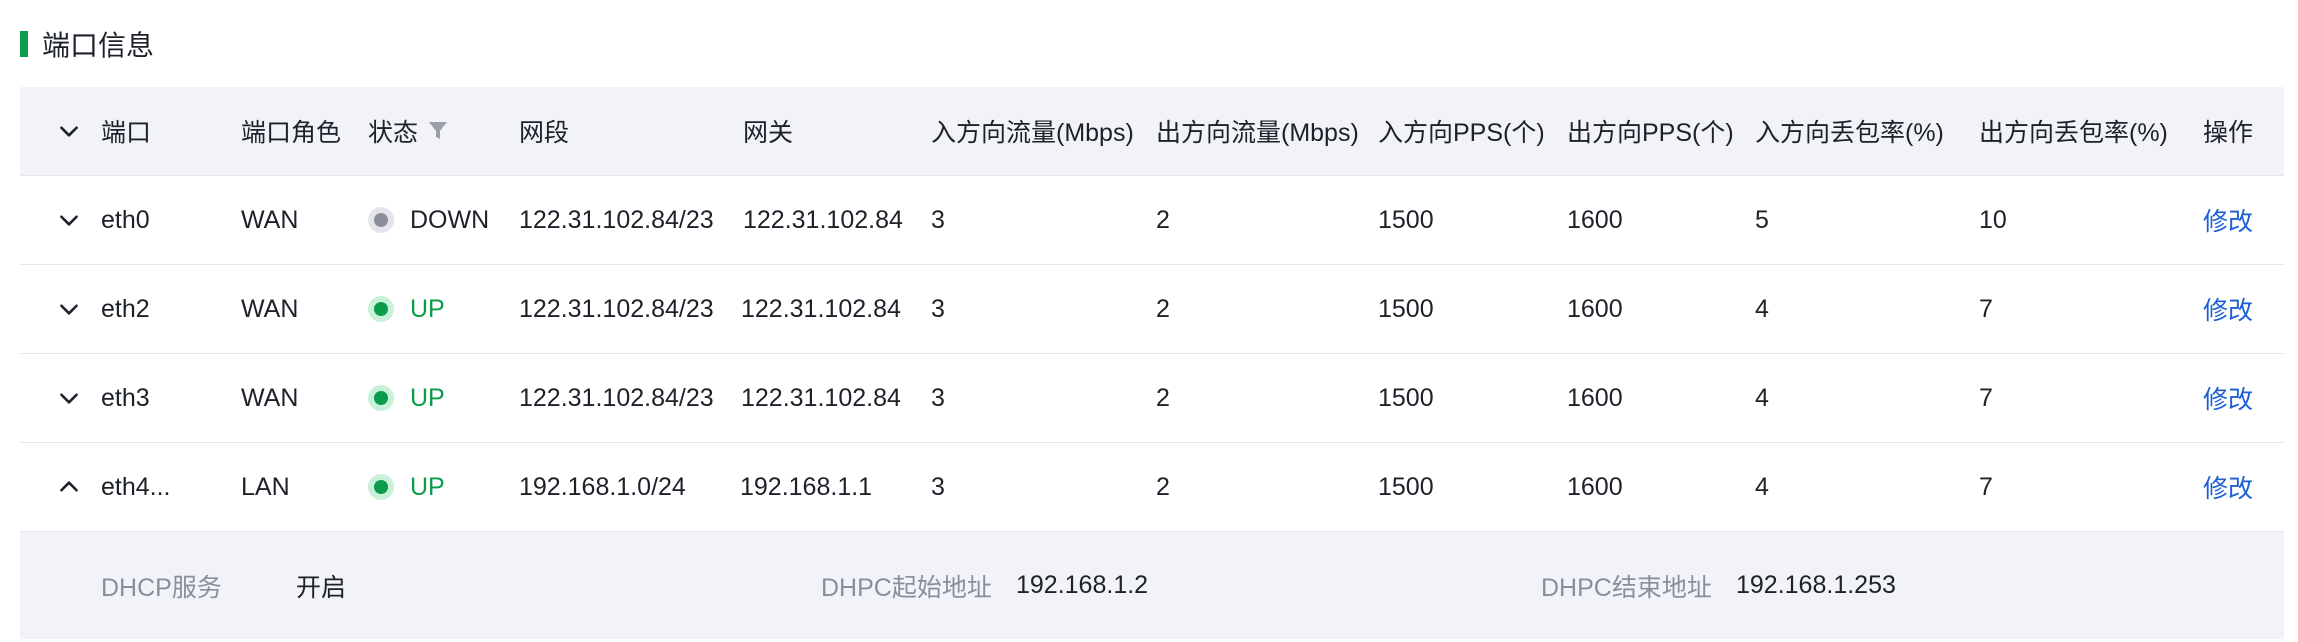  I want to click on col-header-in-loss: 入方向丢包率(%), so click(1849, 133).